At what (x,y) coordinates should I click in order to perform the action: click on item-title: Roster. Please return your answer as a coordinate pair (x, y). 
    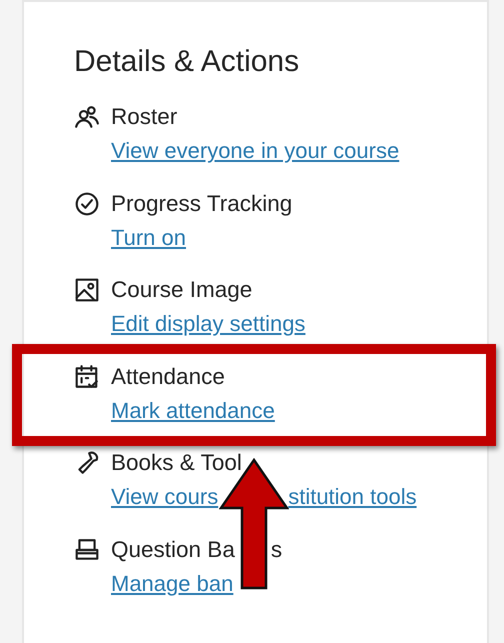
    Looking at the image, I should click on (144, 117).